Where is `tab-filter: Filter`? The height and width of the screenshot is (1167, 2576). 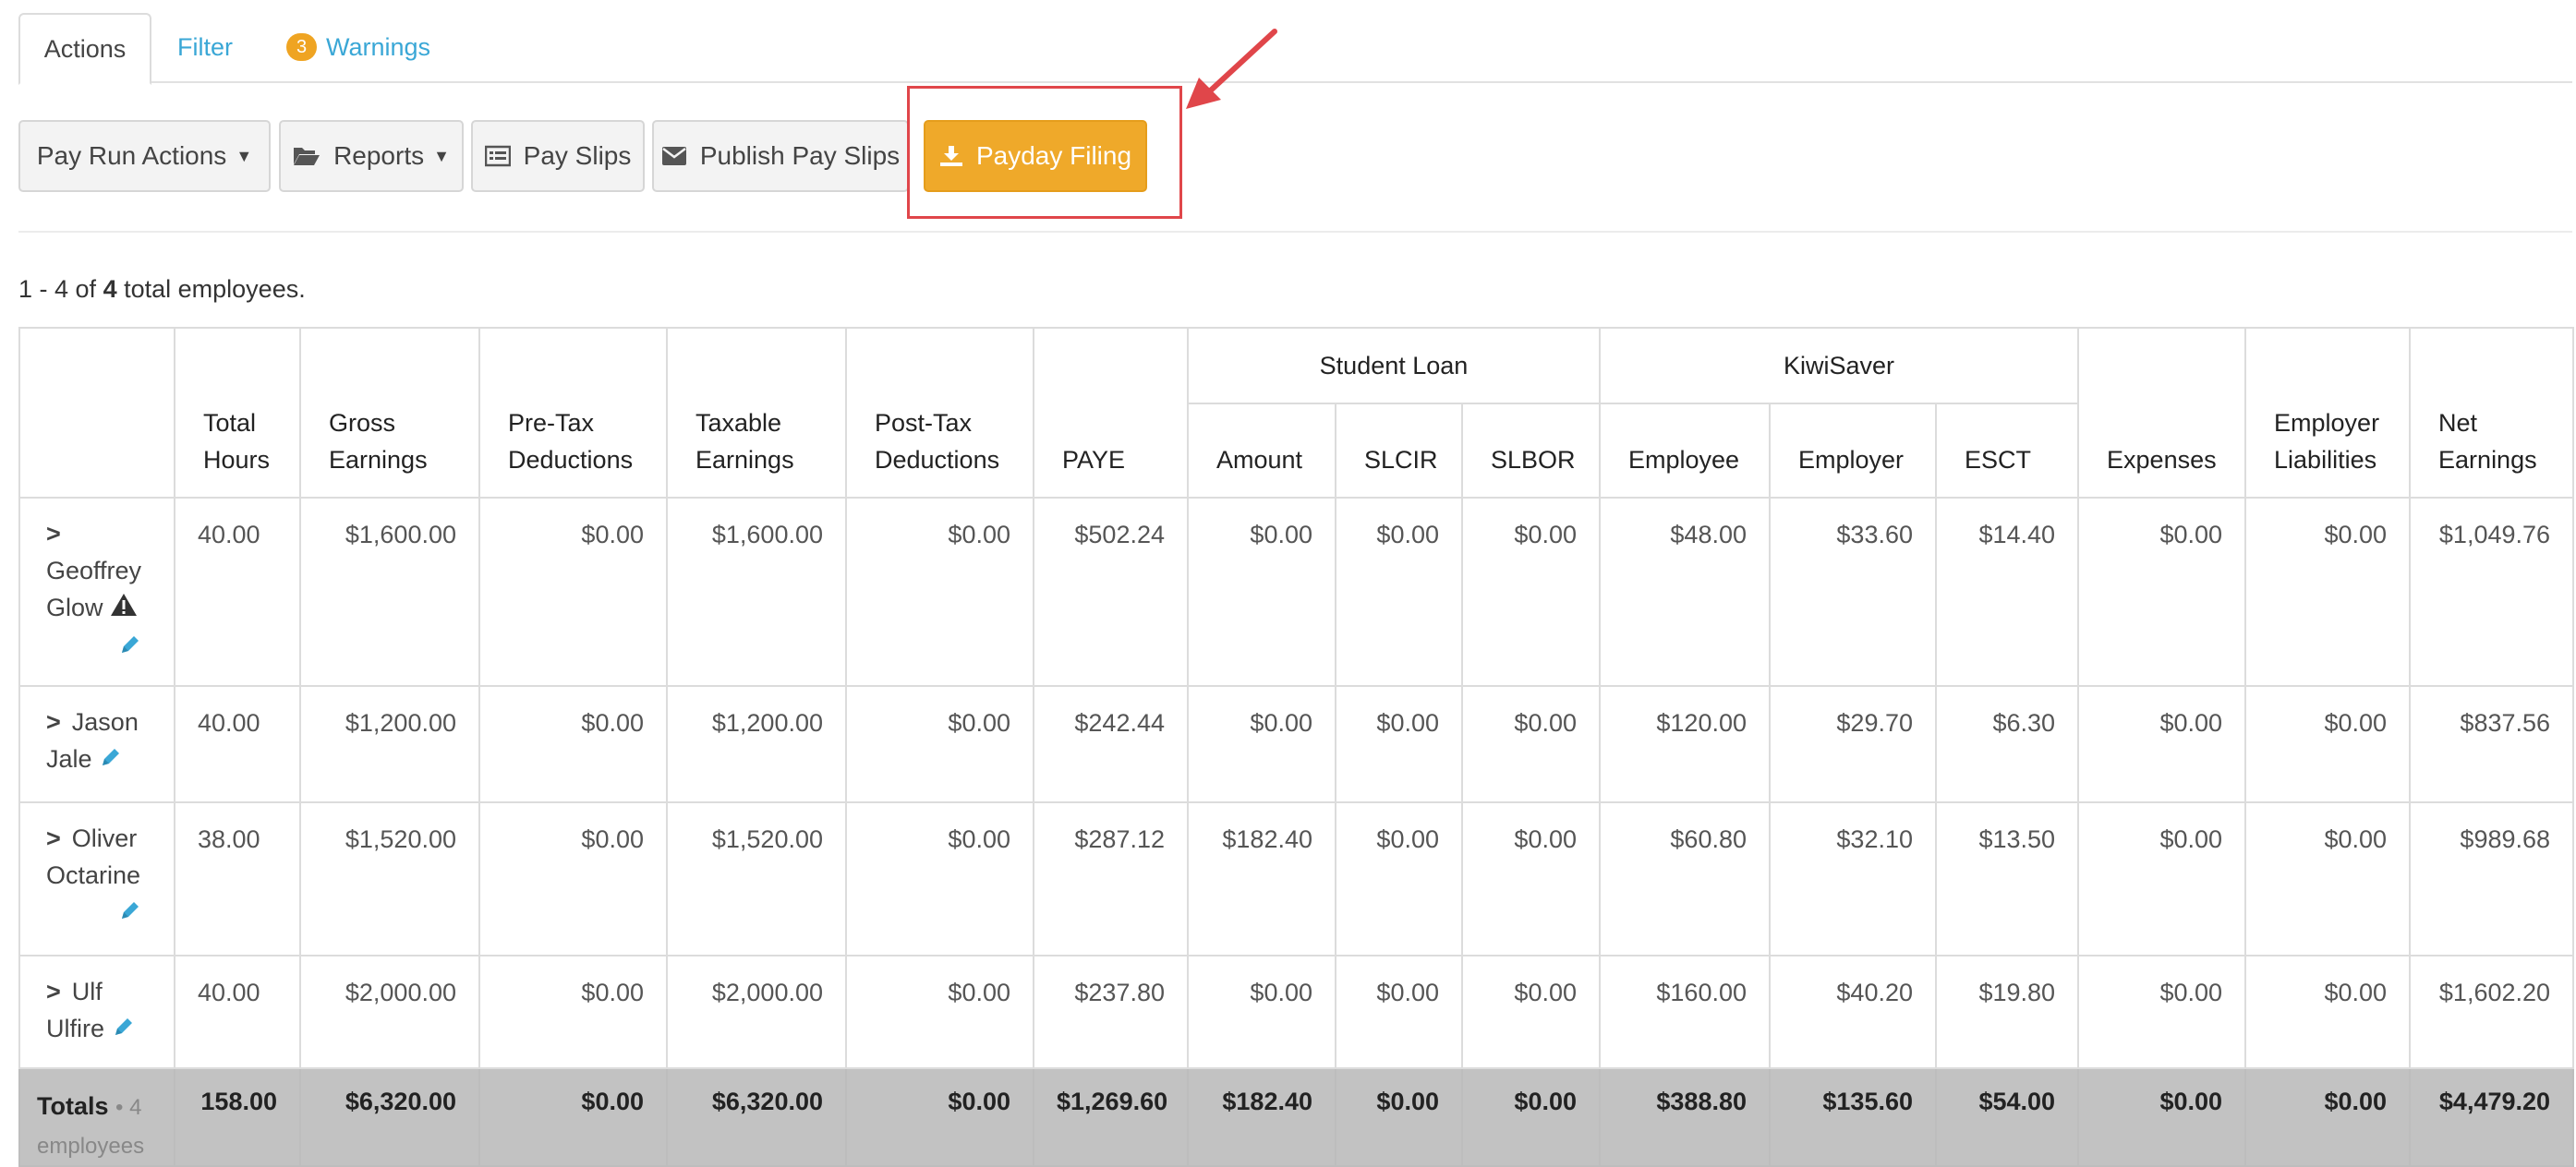
tab-filter: Filter is located at coordinates (205, 47).